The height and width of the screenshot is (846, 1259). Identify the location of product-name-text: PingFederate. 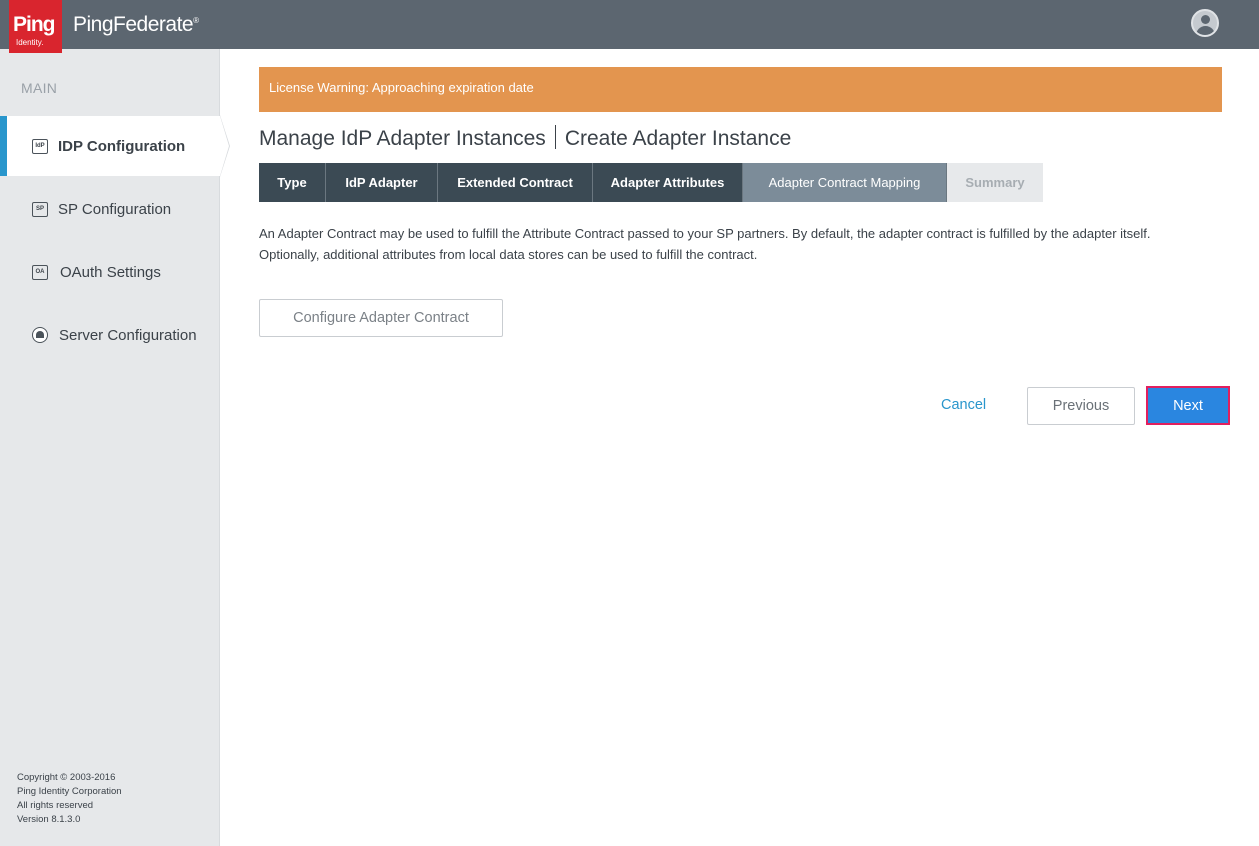
(133, 24).